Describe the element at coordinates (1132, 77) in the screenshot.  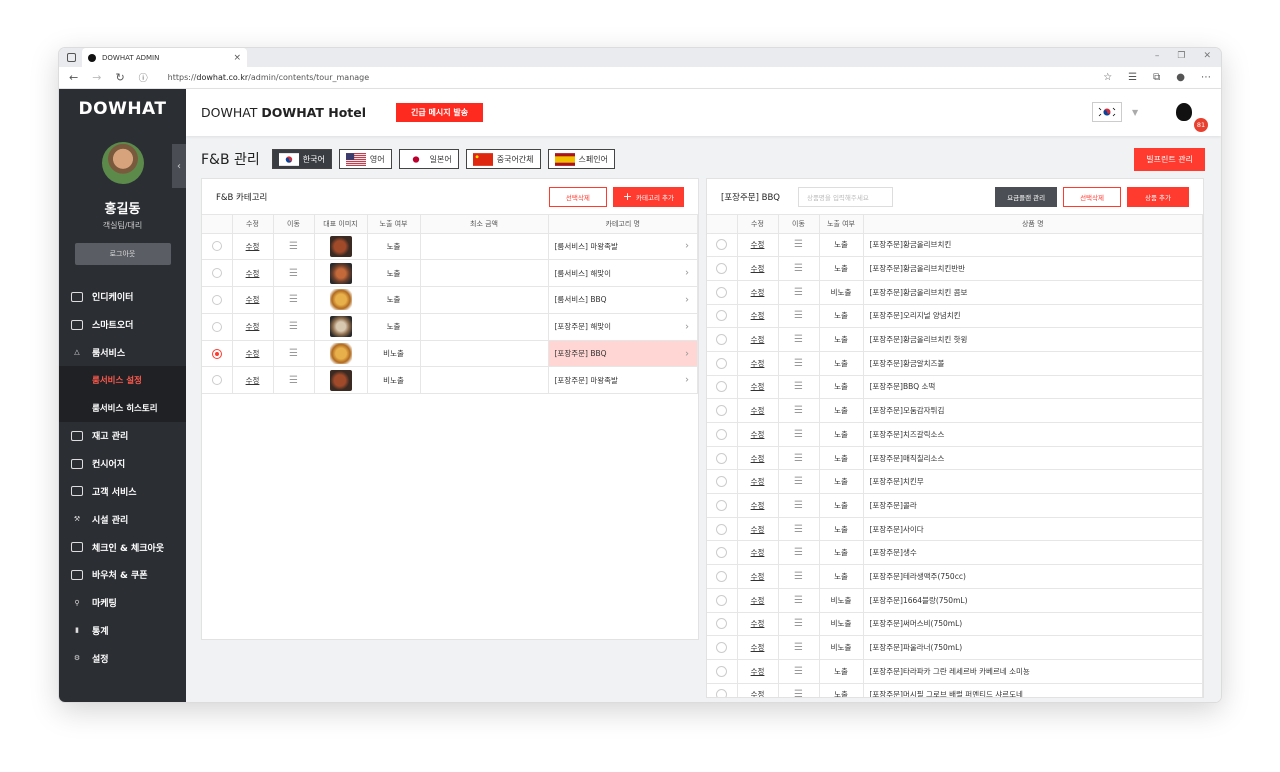
I see `favorites-list-icon: ☰` at that location.